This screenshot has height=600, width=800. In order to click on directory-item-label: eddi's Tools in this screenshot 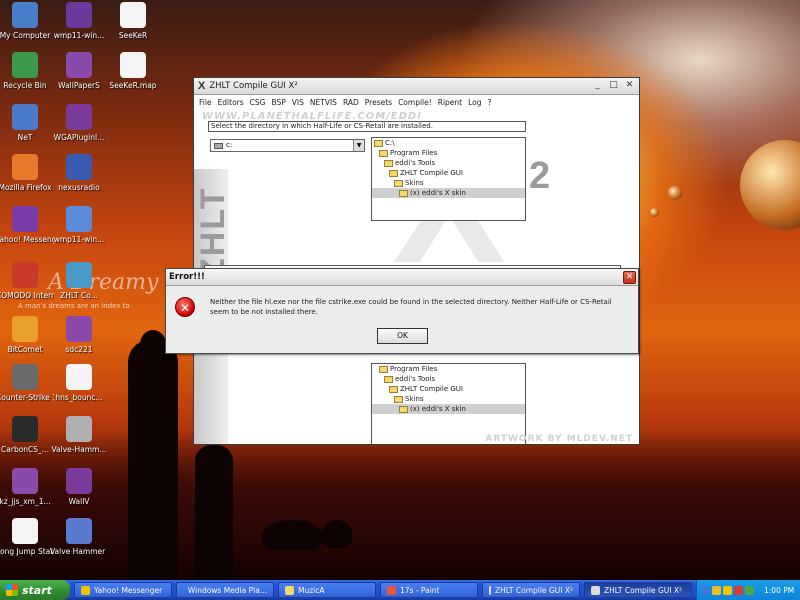, I will do `click(415, 379)`.